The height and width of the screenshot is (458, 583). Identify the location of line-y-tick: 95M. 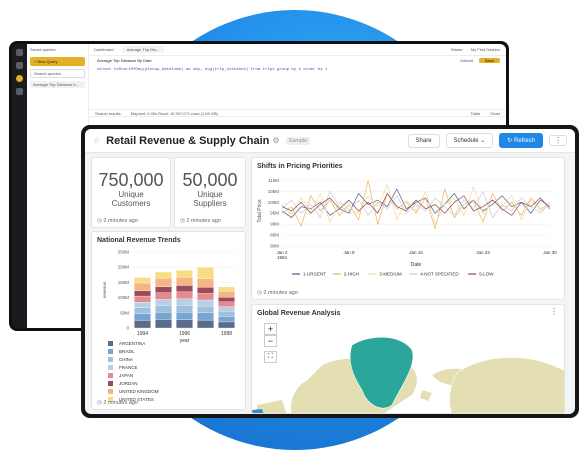
(274, 213).